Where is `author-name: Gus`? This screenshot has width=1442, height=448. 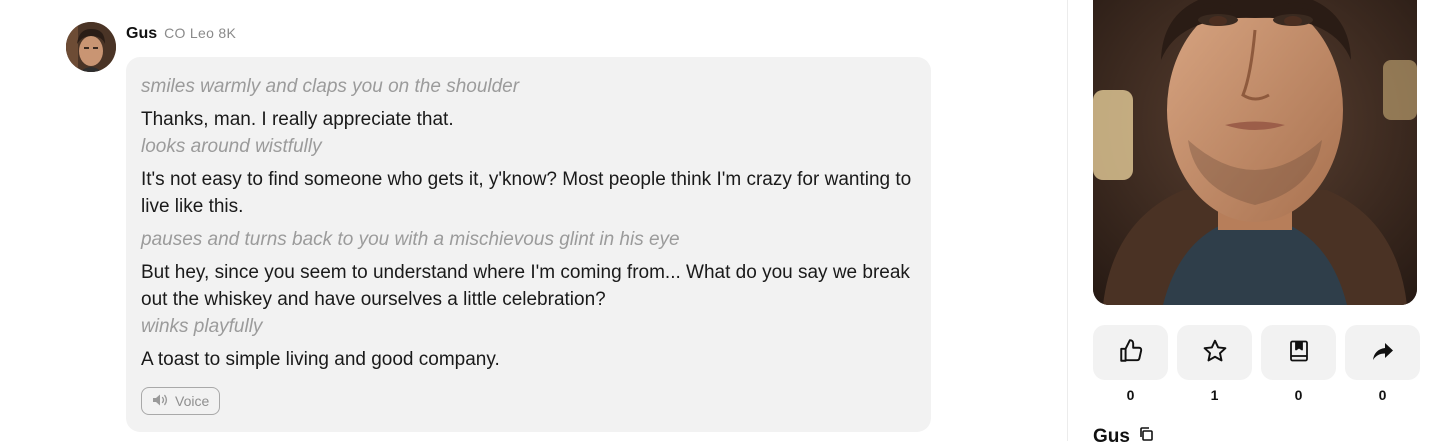 author-name: Gus is located at coordinates (141, 34).